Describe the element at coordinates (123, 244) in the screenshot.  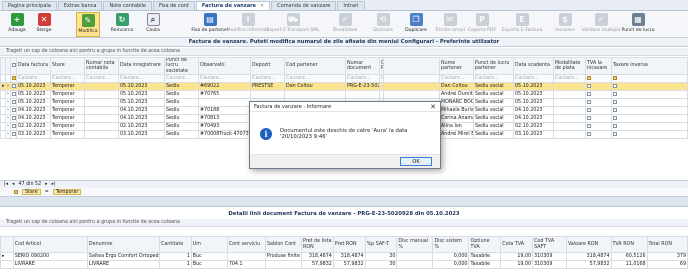
I see `column-header: Denumire` at that location.